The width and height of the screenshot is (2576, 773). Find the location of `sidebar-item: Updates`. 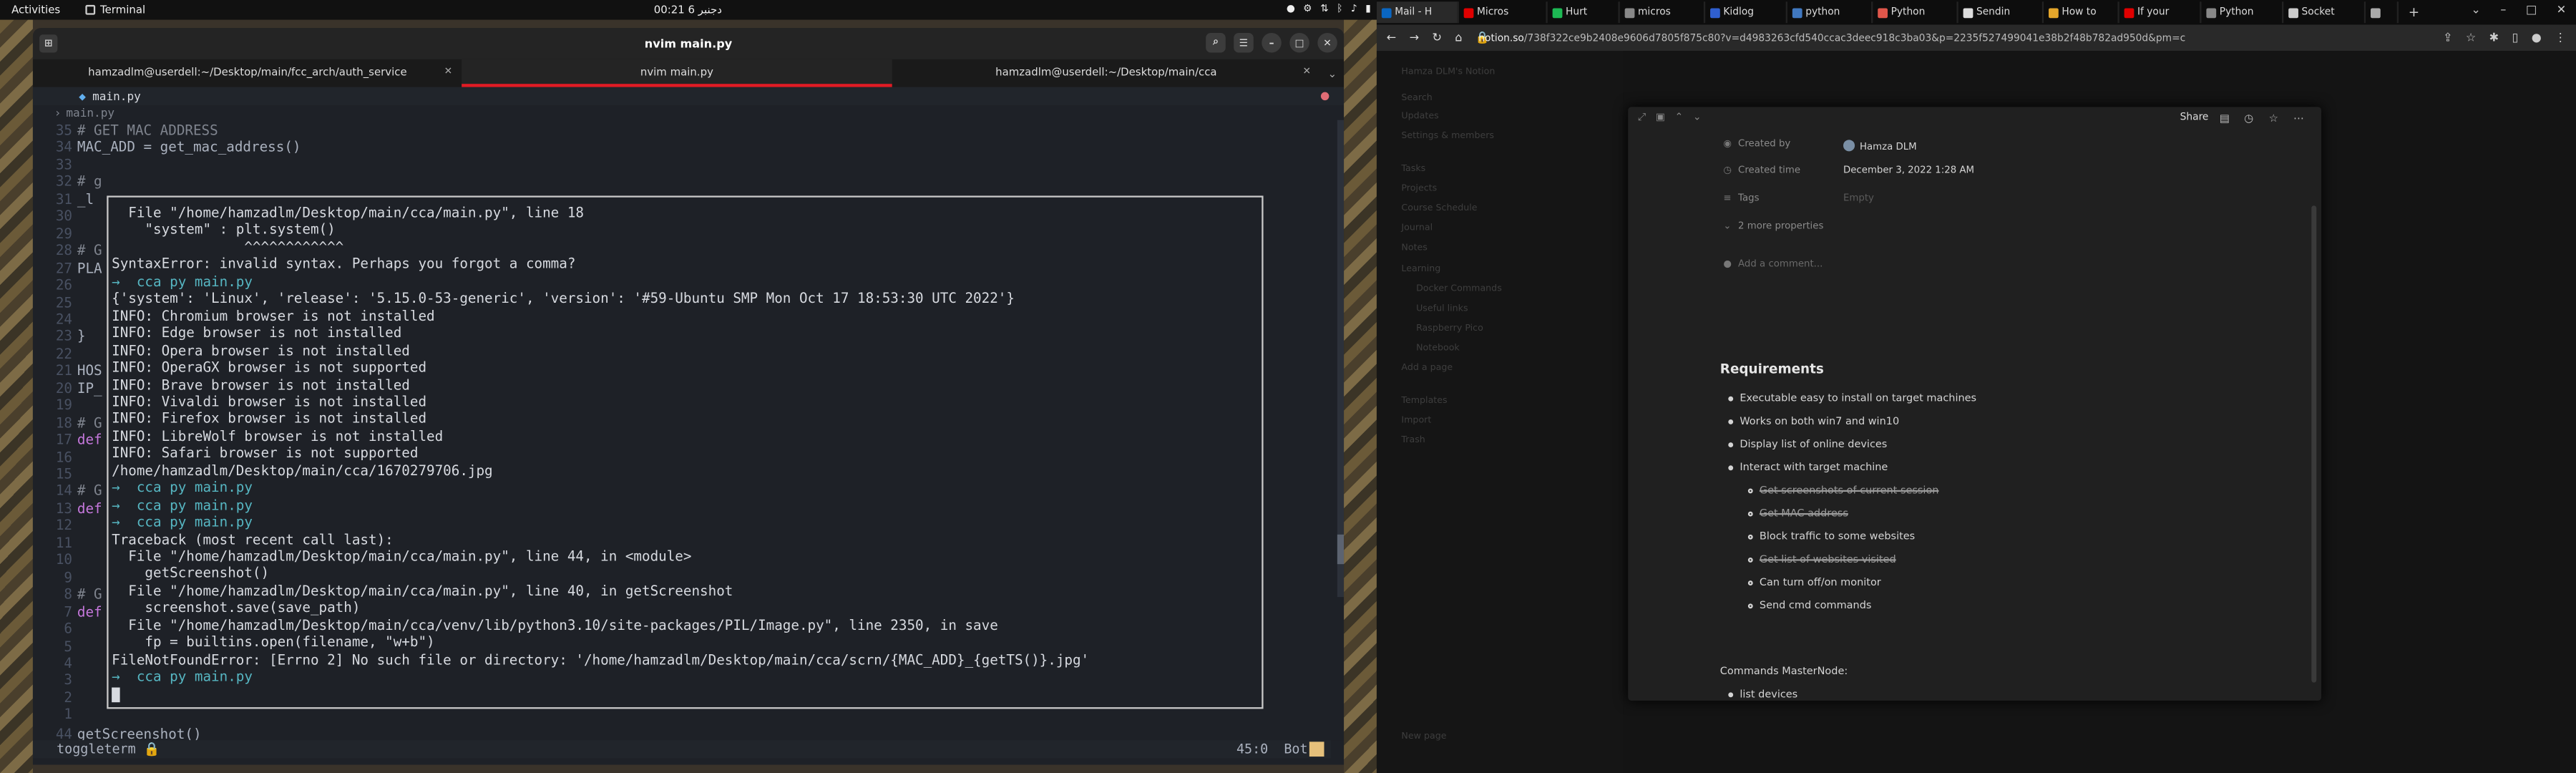

sidebar-item: Updates is located at coordinates (1419, 117).